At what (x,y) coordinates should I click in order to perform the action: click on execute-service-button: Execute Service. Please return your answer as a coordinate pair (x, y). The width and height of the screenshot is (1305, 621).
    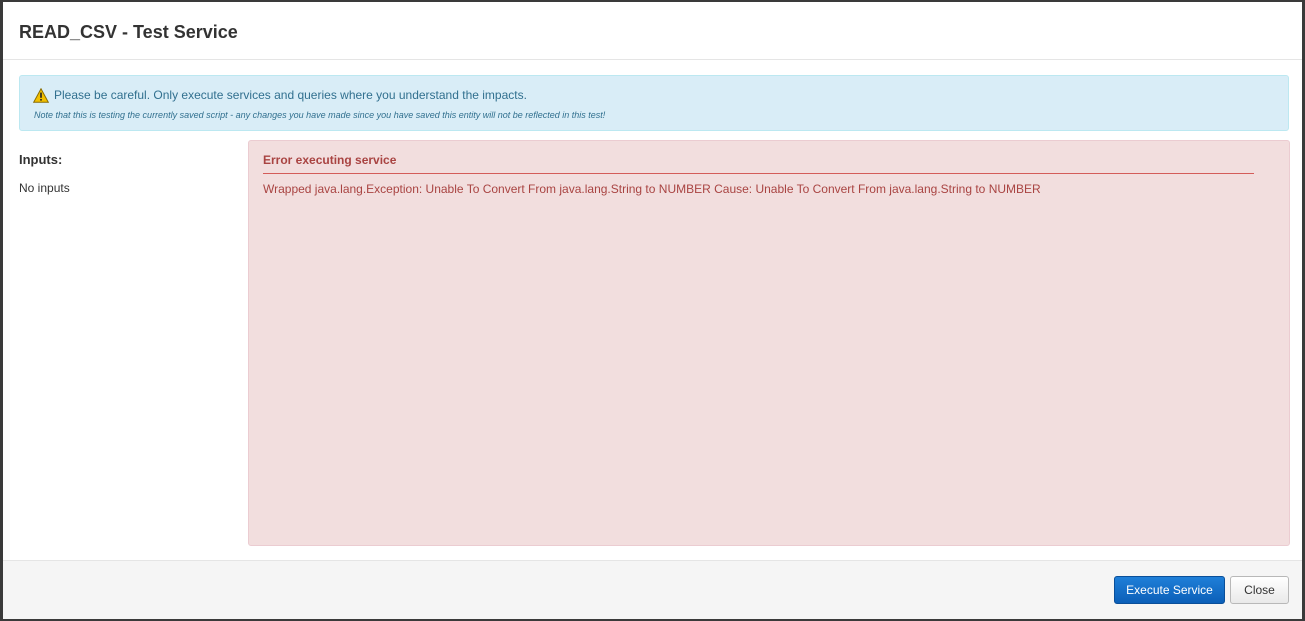
    Looking at the image, I should click on (1169, 590).